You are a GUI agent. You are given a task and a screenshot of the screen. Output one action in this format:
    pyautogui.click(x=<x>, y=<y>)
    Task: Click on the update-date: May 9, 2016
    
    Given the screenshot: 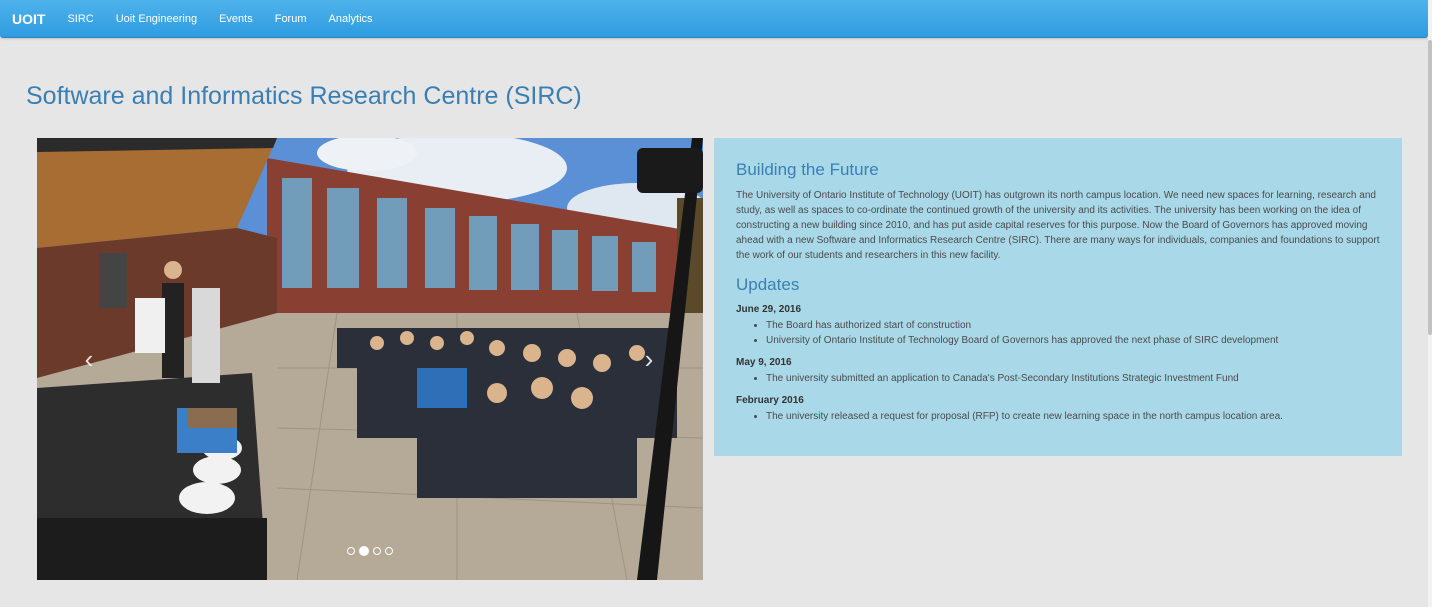 What is the action you would take?
    pyautogui.click(x=764, y=362)
    